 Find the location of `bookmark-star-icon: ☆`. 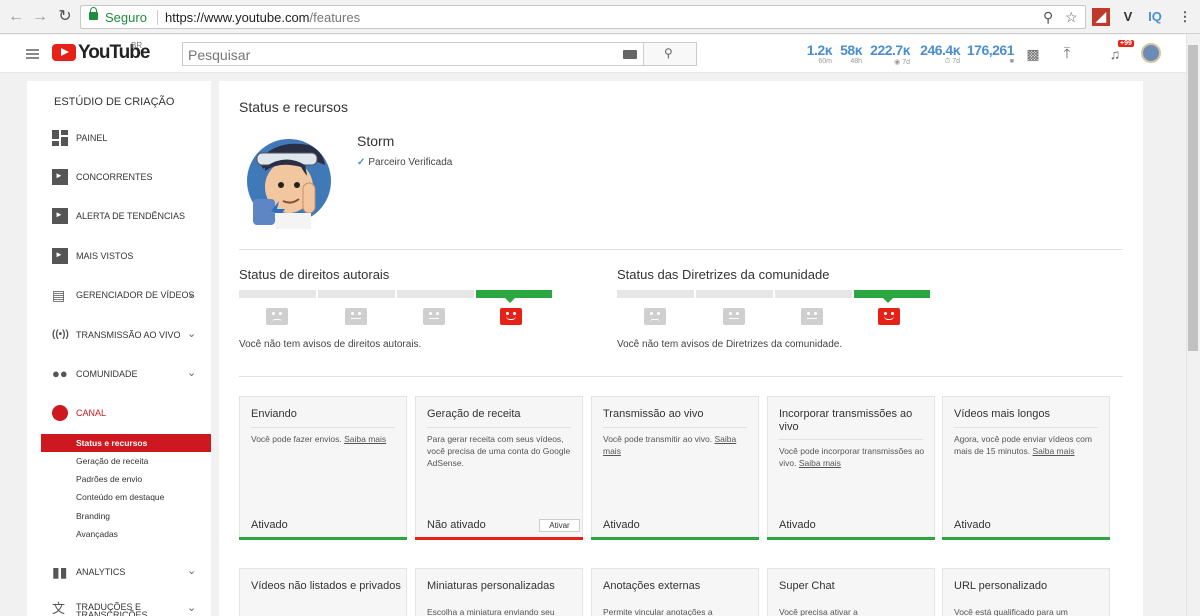

bookmark-star-icon: ☆ is located at coordinates (1071, 17).